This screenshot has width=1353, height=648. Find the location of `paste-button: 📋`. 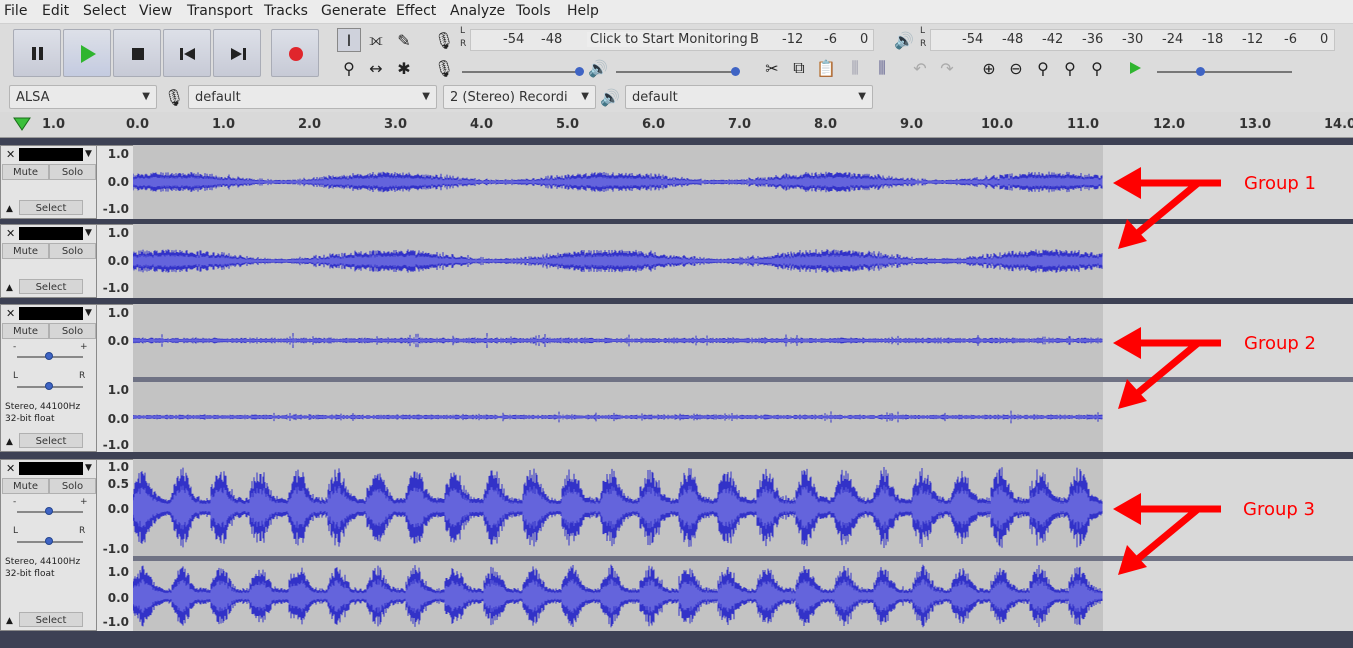

paste-button: 📋 is located at coordinates (826, 68).